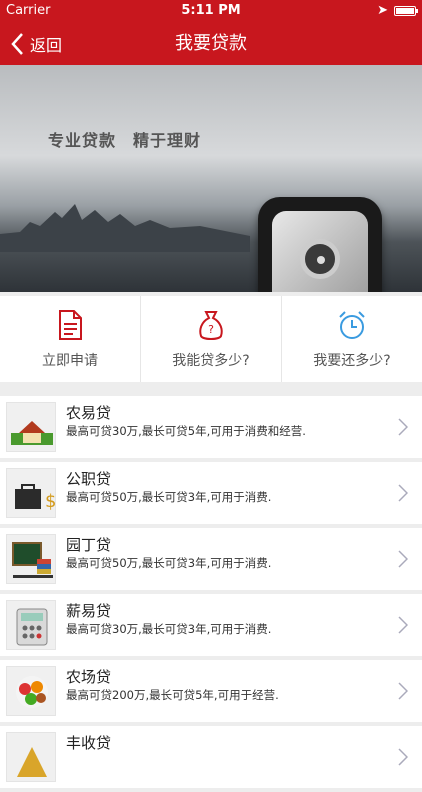  I want to click on farm-produce-icon, so click(32, 692).